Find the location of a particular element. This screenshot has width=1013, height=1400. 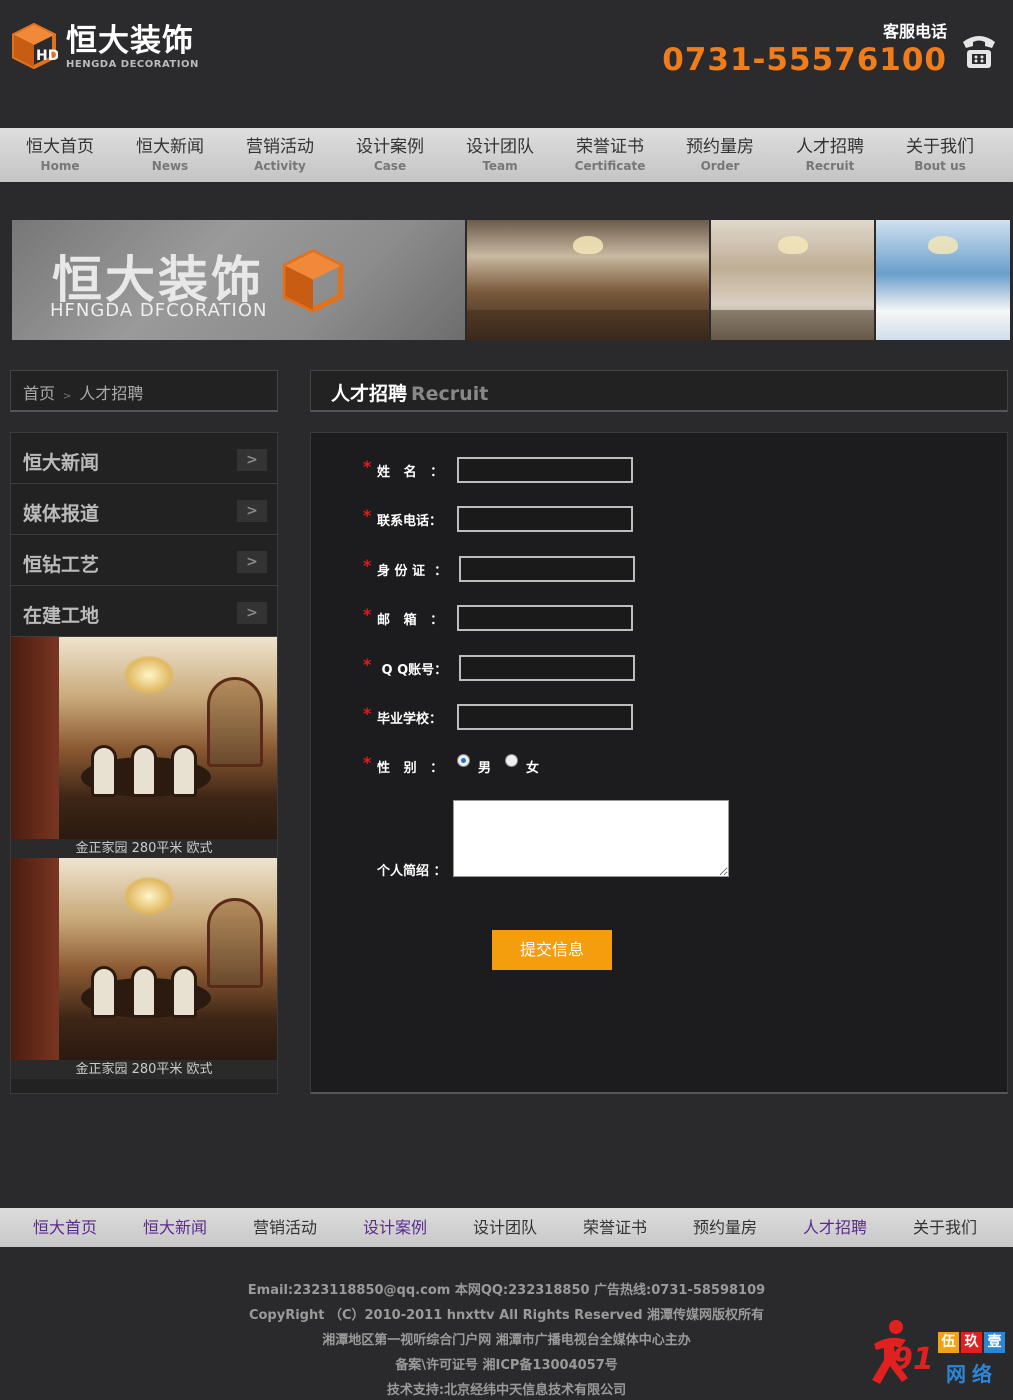

nav-label-en: Order is located at coordinates (720, 166).